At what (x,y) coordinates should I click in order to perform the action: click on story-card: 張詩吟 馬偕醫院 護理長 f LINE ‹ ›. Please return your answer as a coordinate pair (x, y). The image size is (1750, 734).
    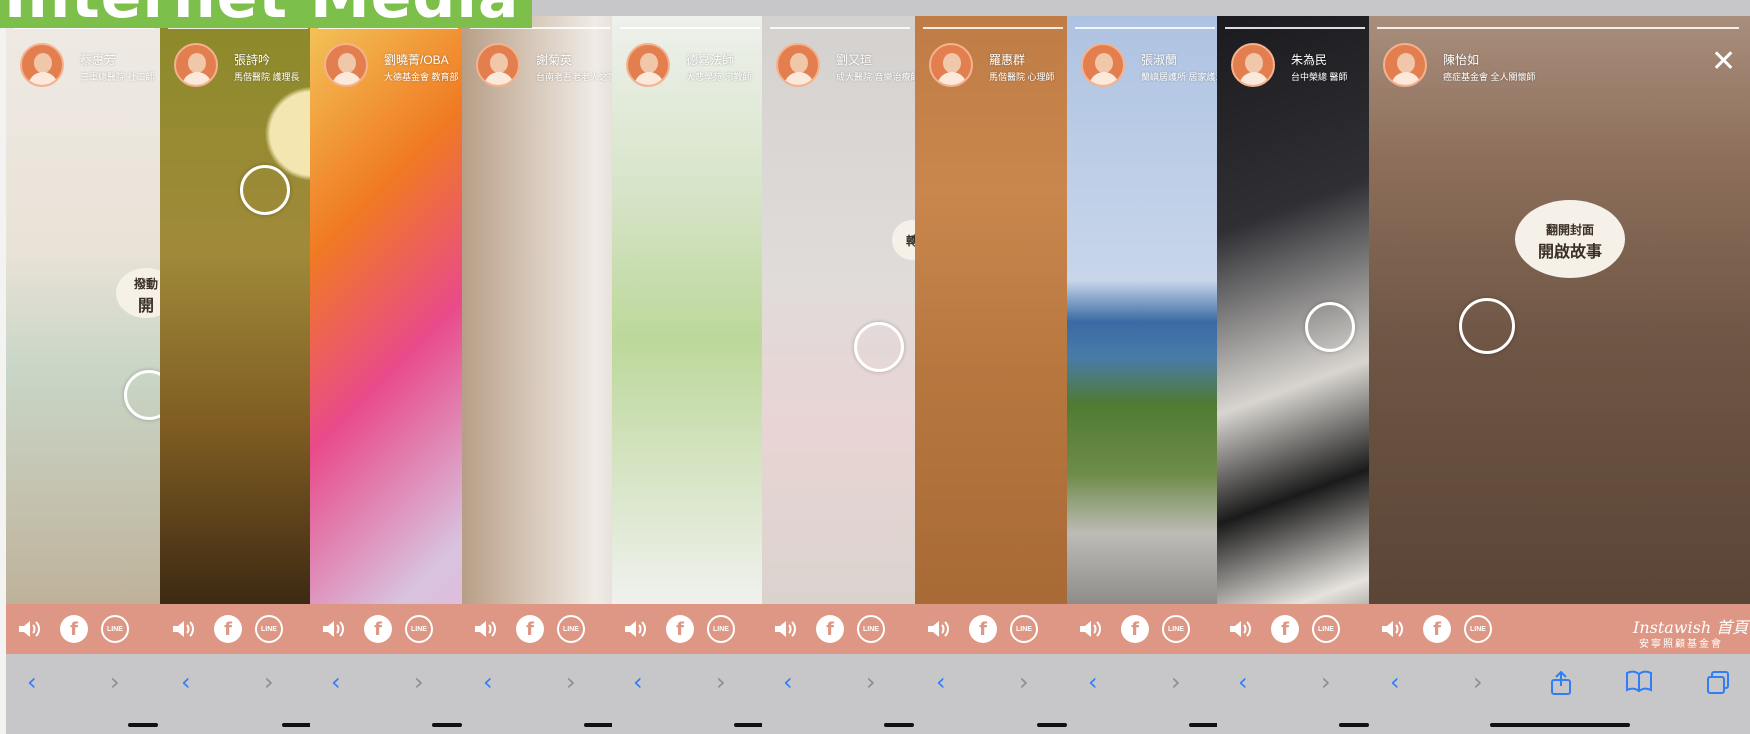
    Looking at the image, I should click on (235, 367).